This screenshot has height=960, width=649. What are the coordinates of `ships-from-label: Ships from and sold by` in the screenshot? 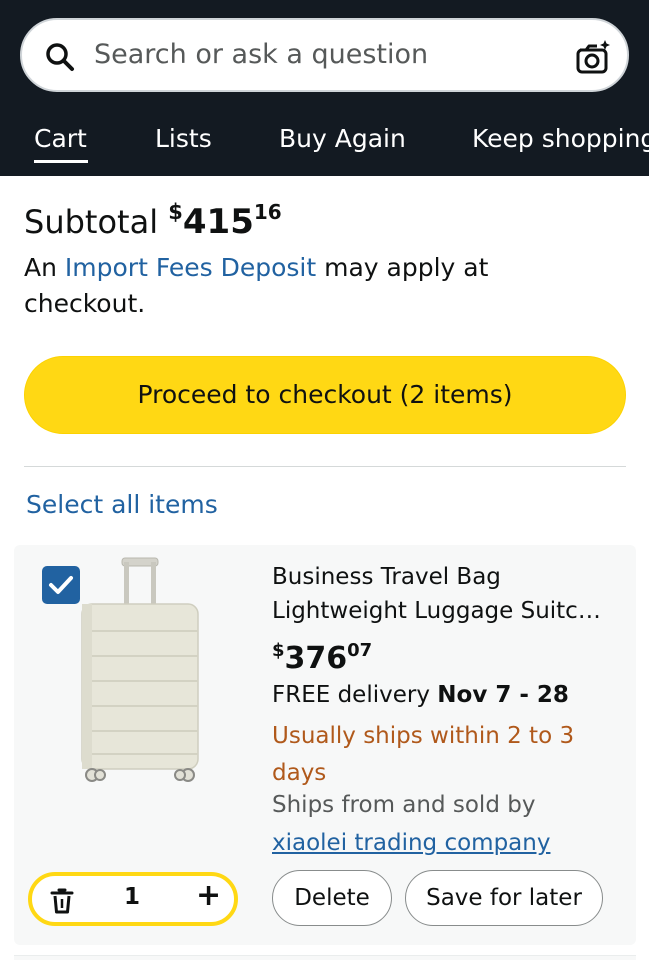 It's located at (404, 805).